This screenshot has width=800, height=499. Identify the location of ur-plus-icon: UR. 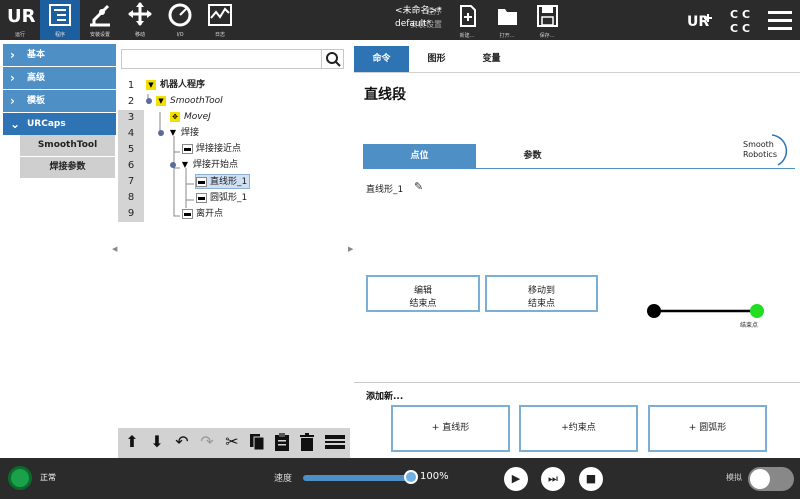
(700, 20).